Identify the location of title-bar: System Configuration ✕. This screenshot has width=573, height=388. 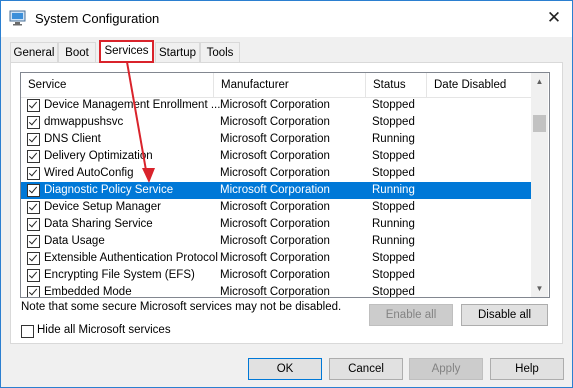
(286, 19).